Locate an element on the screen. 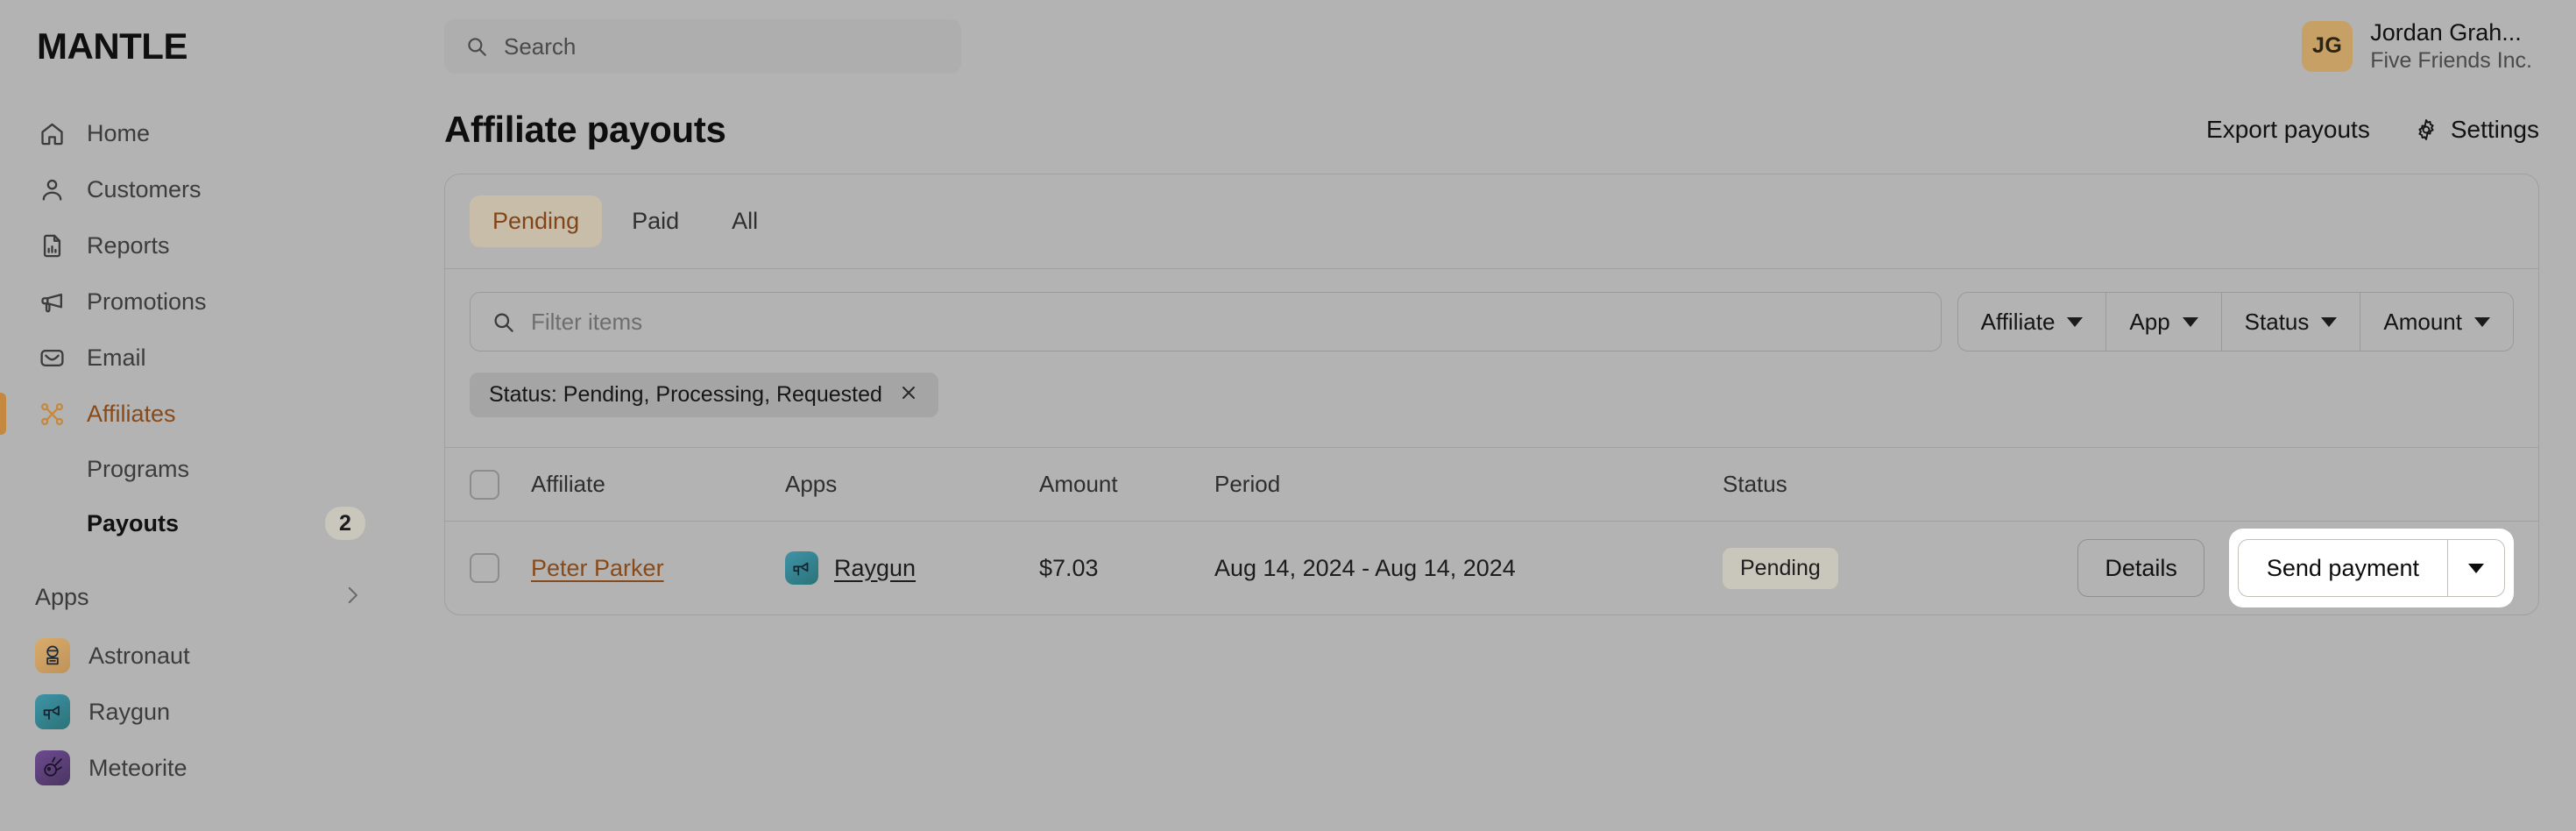 The height and width of the screenshot is (831, 2576). sidebar-item-label: Promotions is located at coordinates (147, 301).